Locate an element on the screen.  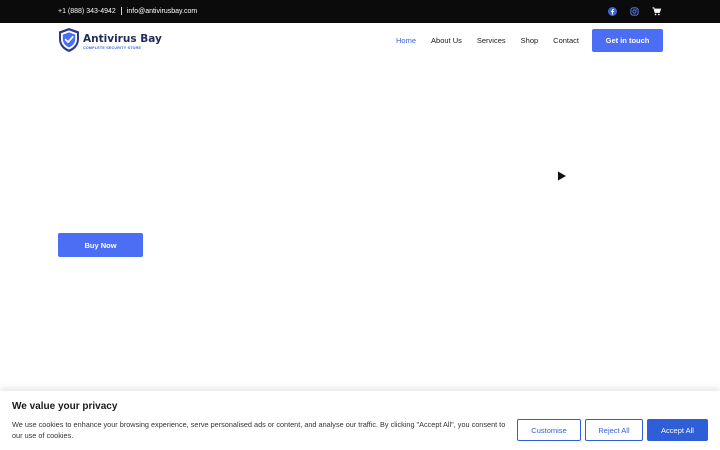
nav-services: Services is located at coordinates (491, 40).